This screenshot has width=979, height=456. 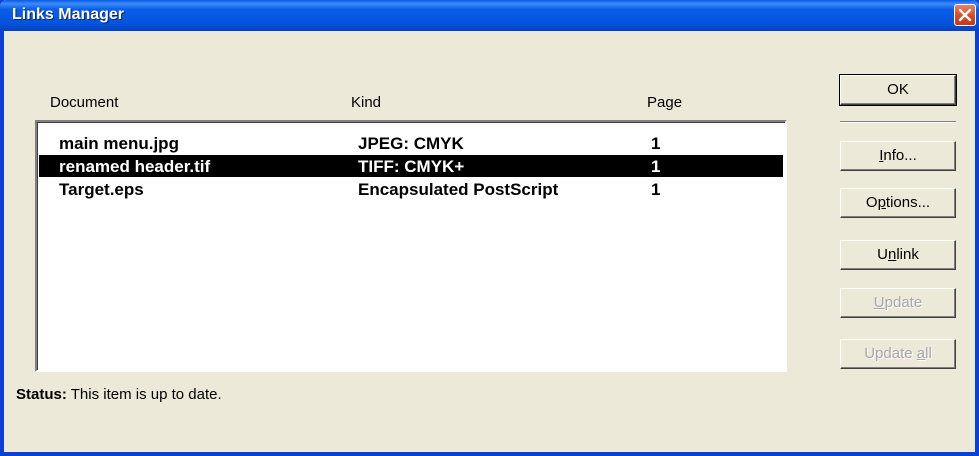 I want to click on options-mnemonic: p, so click(x=881, y=202).